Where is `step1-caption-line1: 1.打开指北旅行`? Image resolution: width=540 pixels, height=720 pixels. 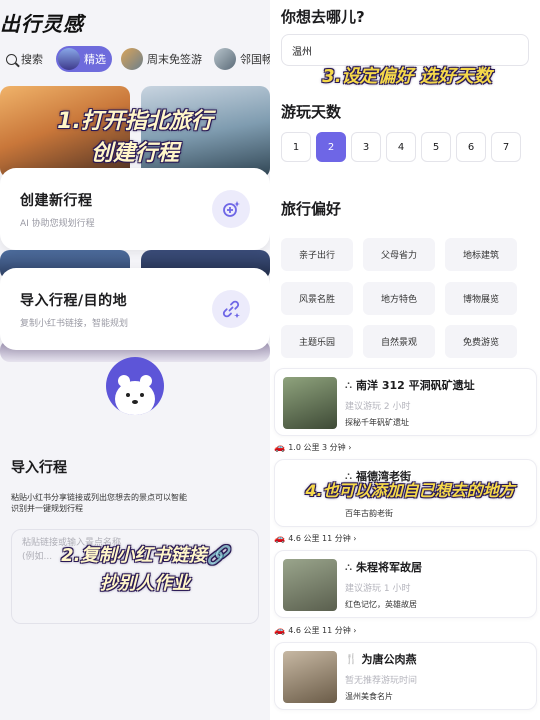 step1-caption-line1: 1.打开指北旅行 is located at coordinates (135, 121).